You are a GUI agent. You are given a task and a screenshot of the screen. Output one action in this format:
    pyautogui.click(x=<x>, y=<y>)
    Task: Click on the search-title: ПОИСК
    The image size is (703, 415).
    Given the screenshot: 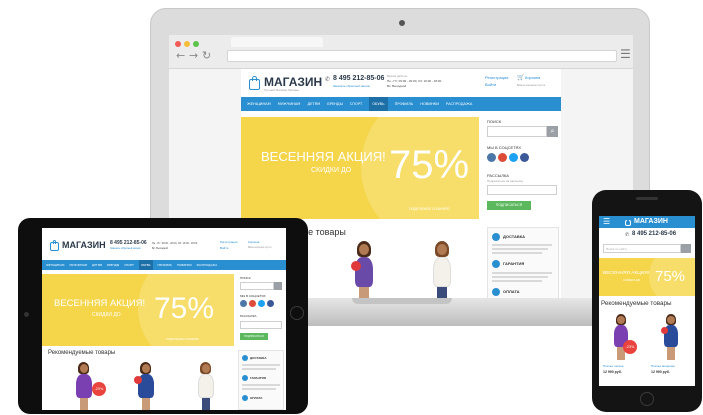 What is the action you would take?
    pyautogui.click(x=245, y=278)
    